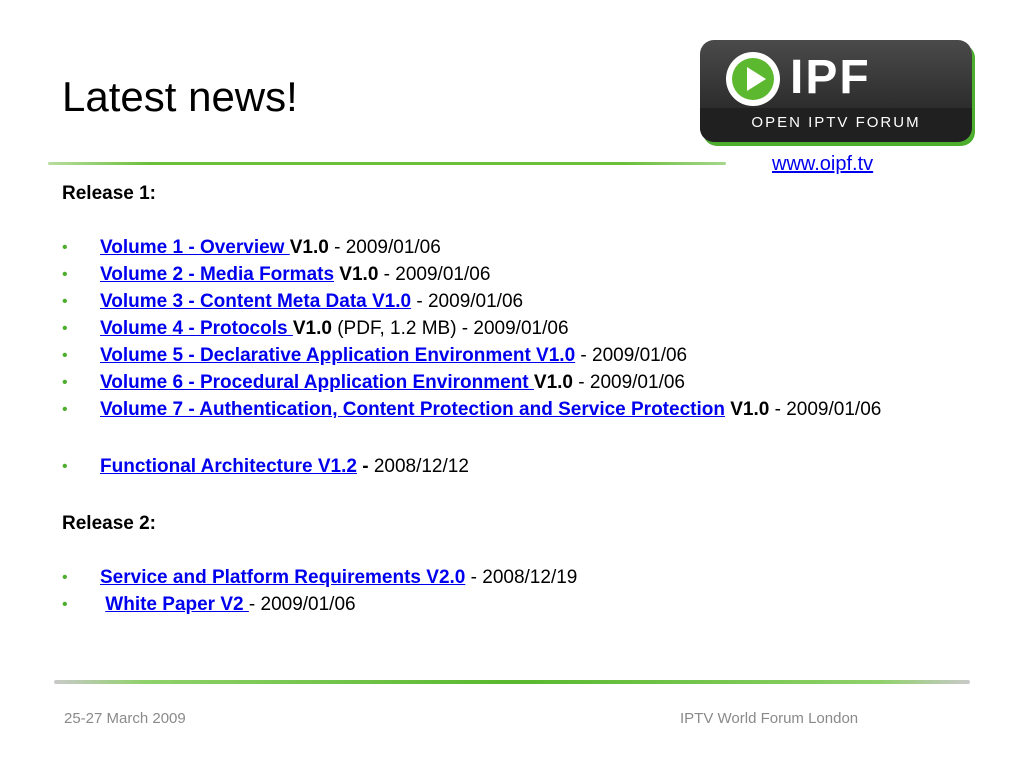 The height and width of the screenshot is (768, 1024). Describe the element at coordinates (502, 248) in the screenshot. I see `list-item: • Volume 1 - Overview V1.0 - 2009/01/06` at that location.